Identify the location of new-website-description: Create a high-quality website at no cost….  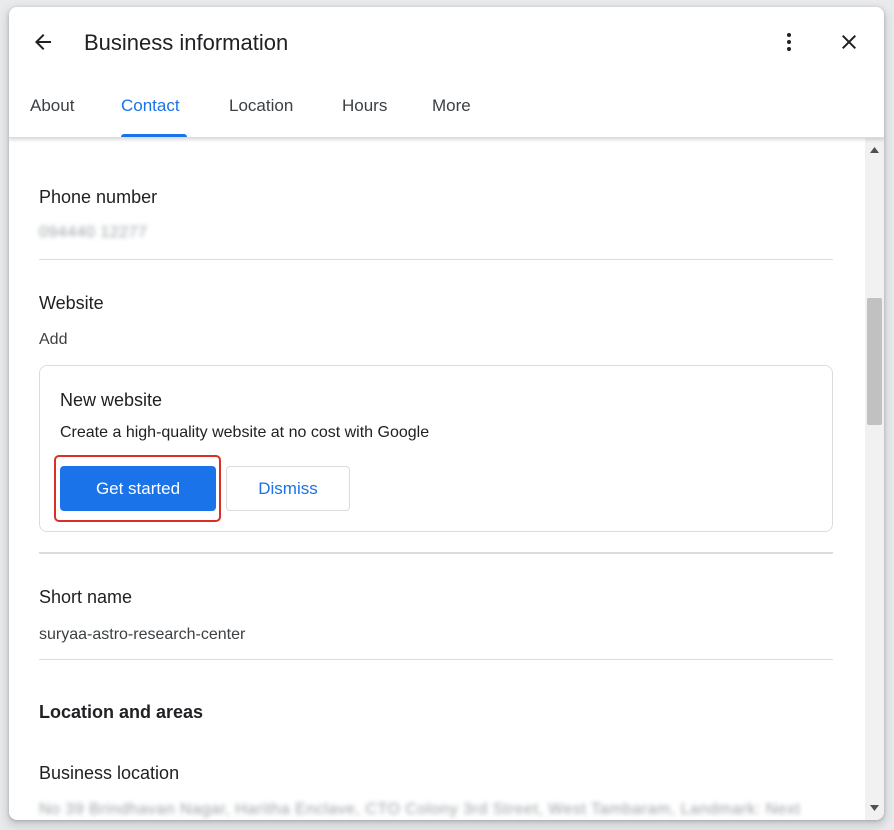
(245, 432).